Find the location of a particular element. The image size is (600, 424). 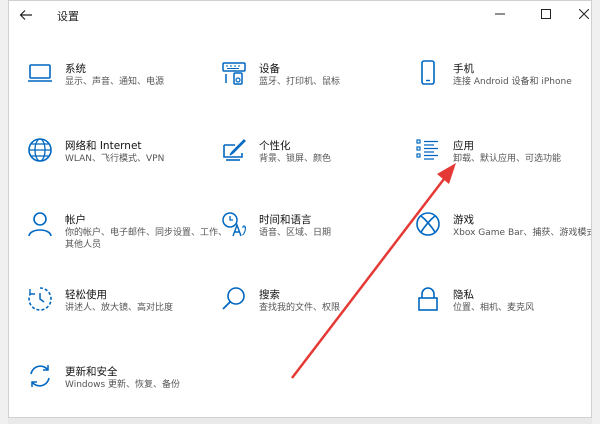

tile-ease-of-access: 轻松使用 讲述人、放大镜、高对比度 is located at coordinates (117, 316).